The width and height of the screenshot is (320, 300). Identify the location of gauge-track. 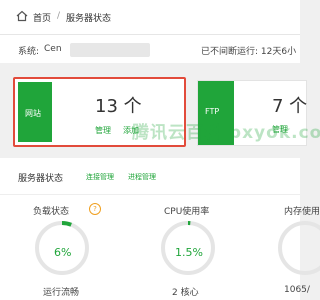
(299, 248).